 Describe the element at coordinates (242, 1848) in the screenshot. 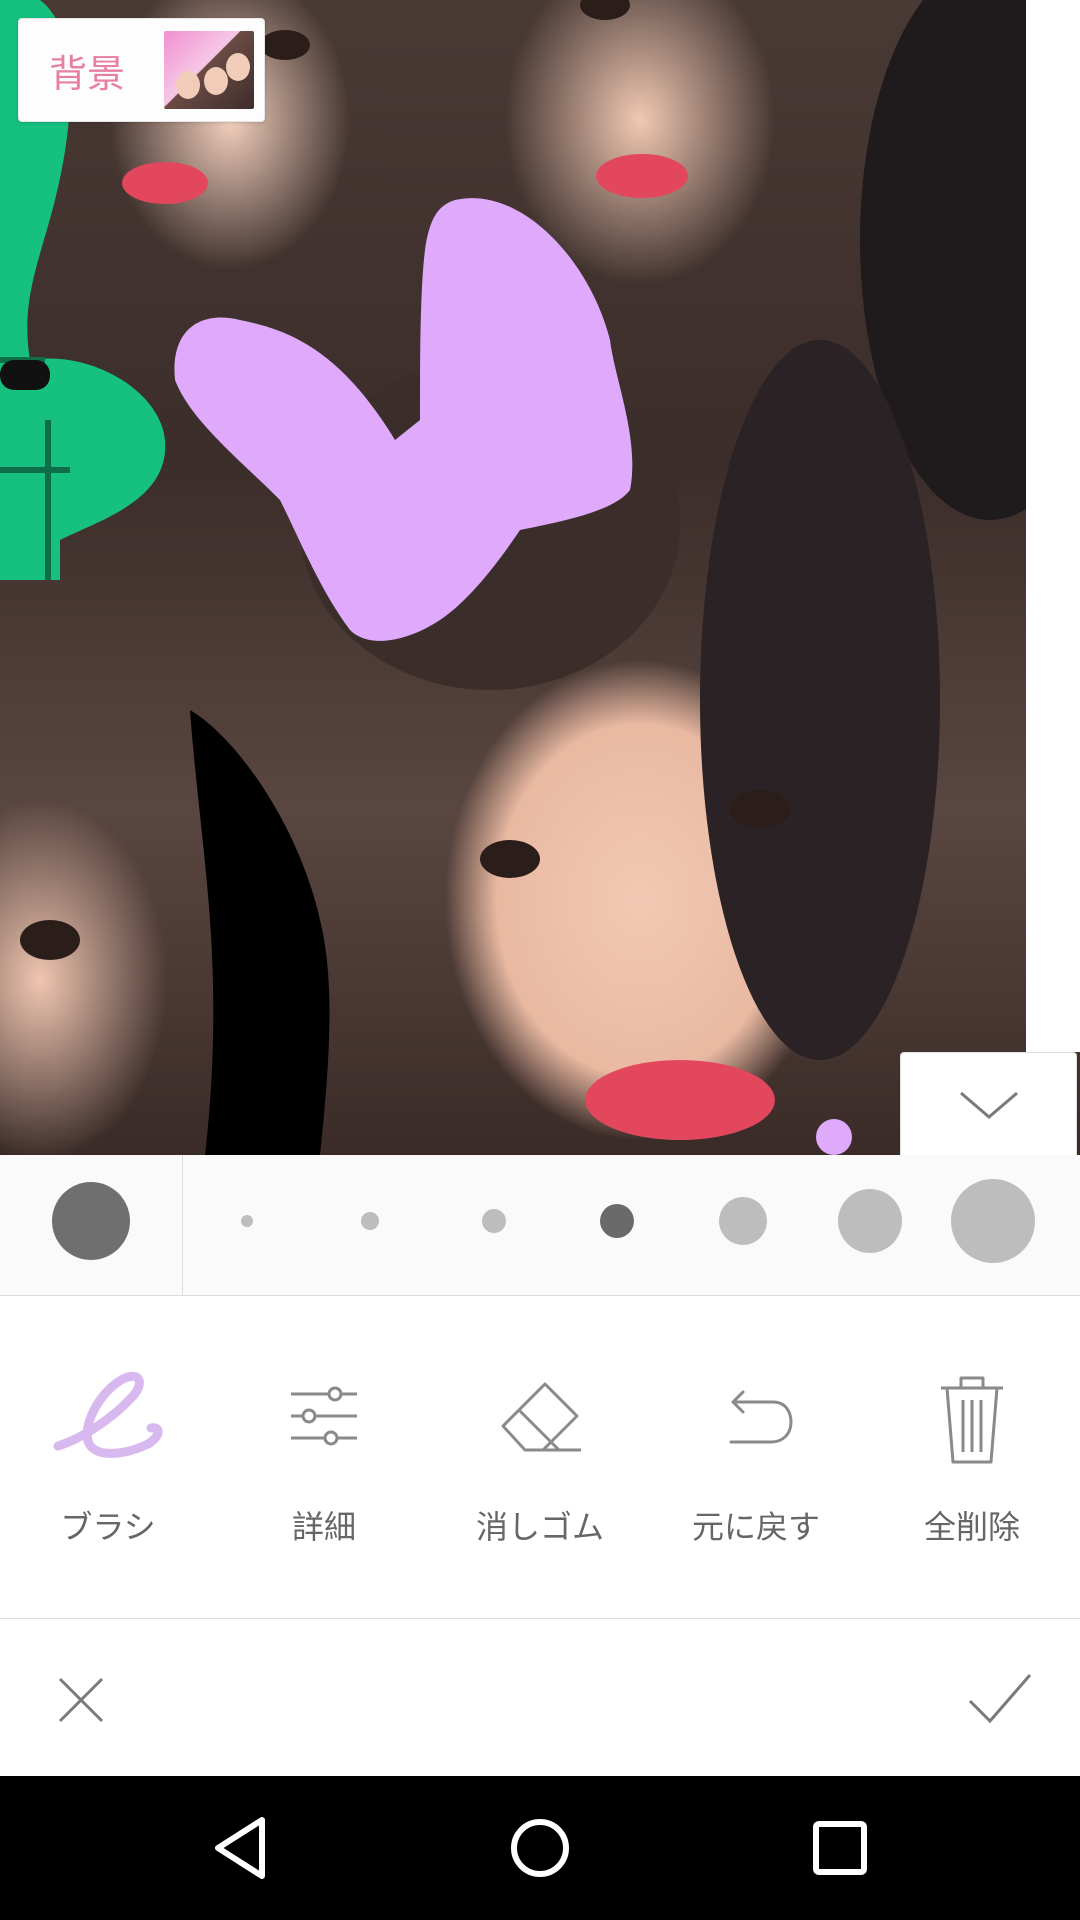

I see `back-icon` at that location.